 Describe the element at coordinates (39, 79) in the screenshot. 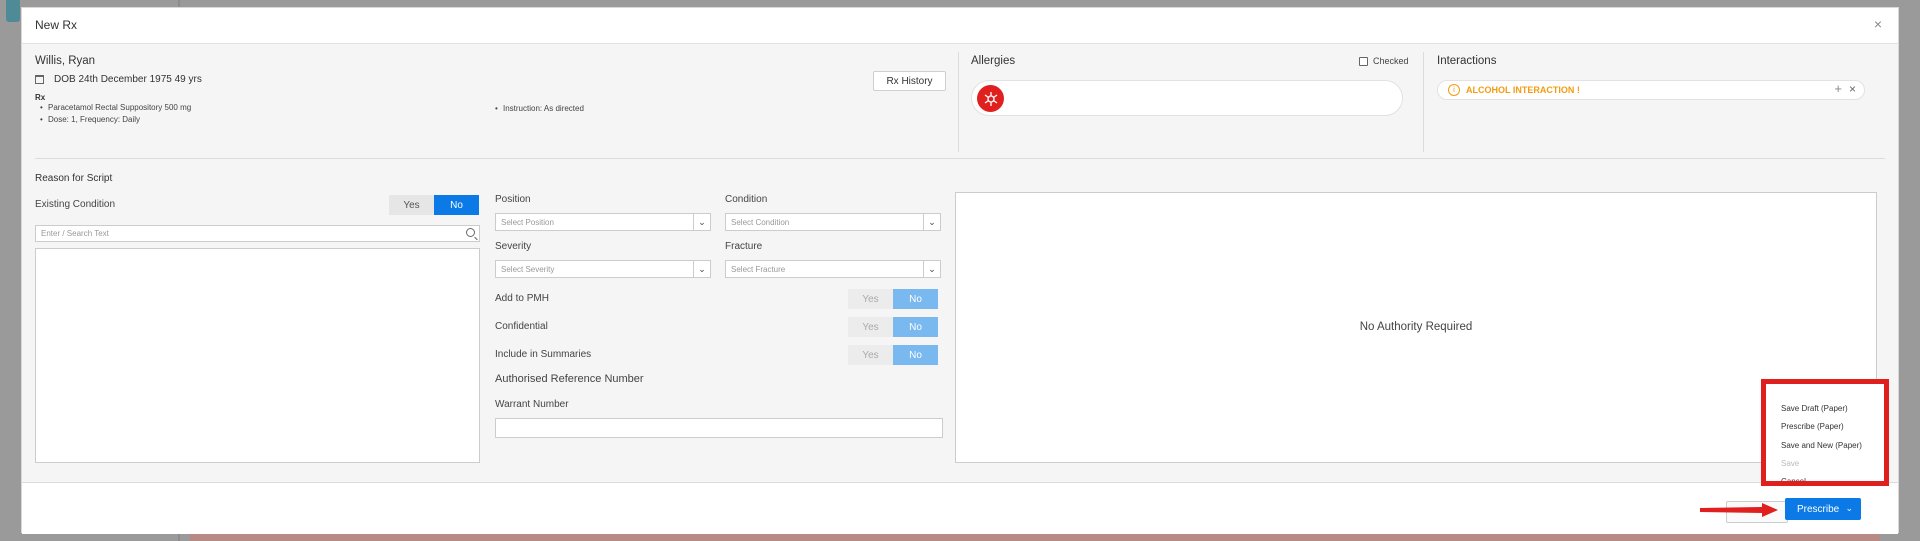

I see `calendar-icon` at that location.